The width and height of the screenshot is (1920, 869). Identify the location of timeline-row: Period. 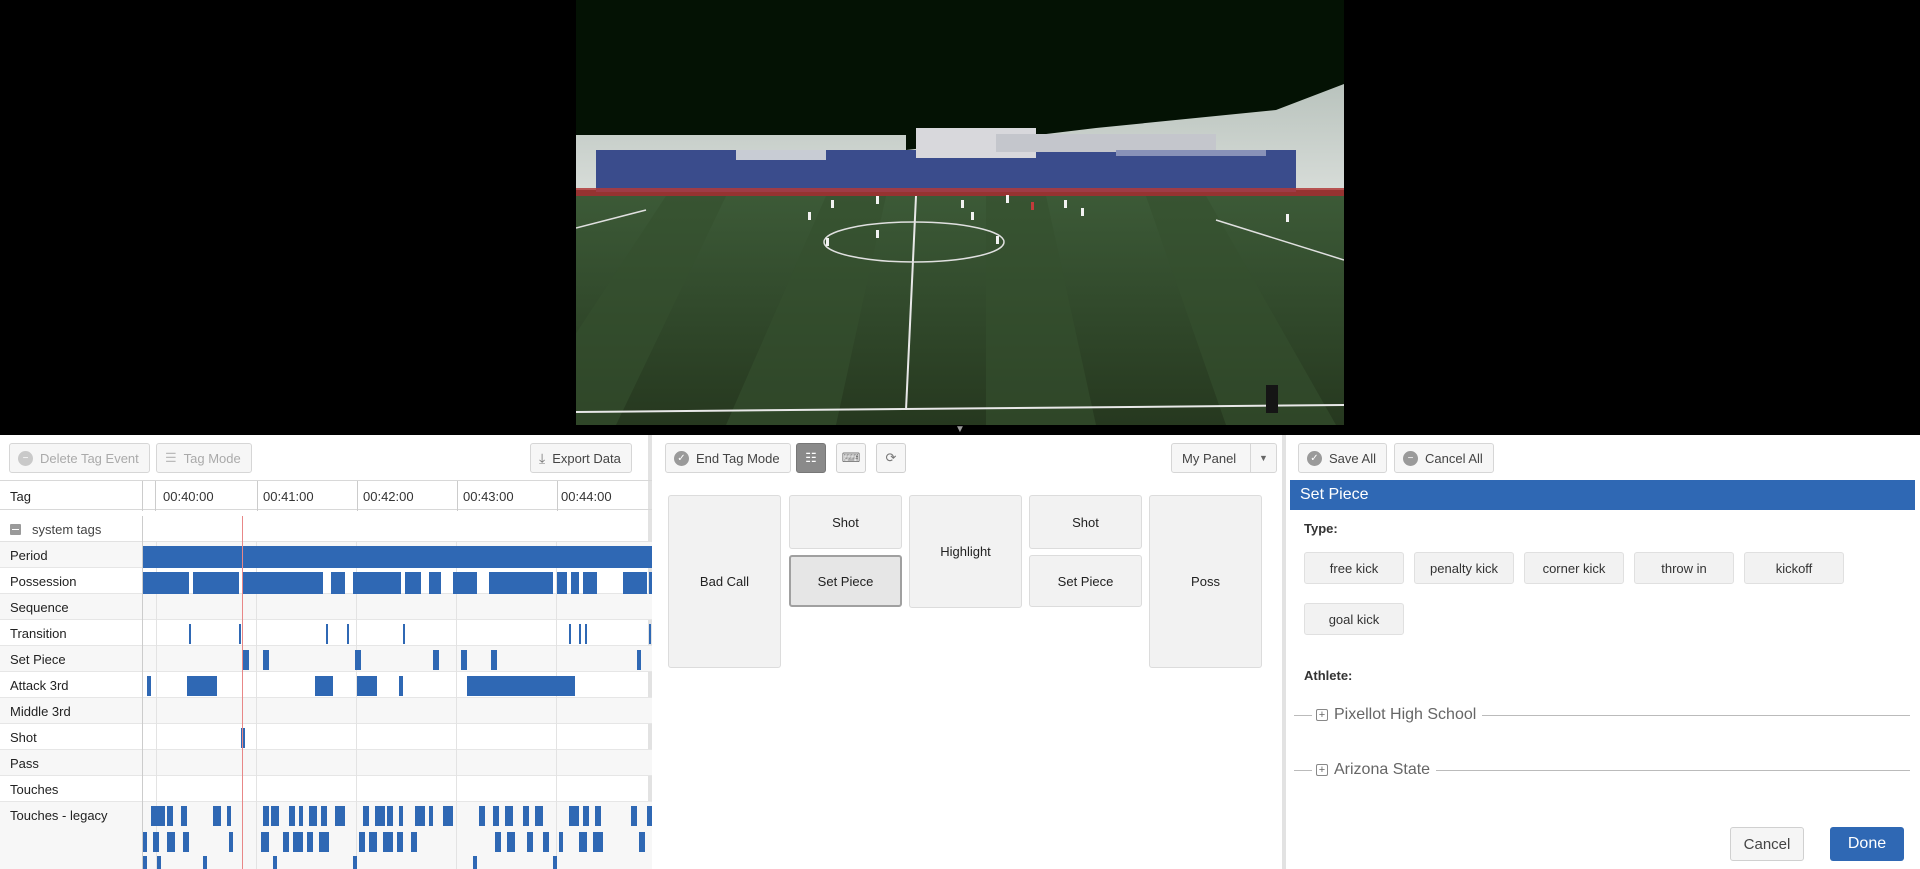
(326, 555).